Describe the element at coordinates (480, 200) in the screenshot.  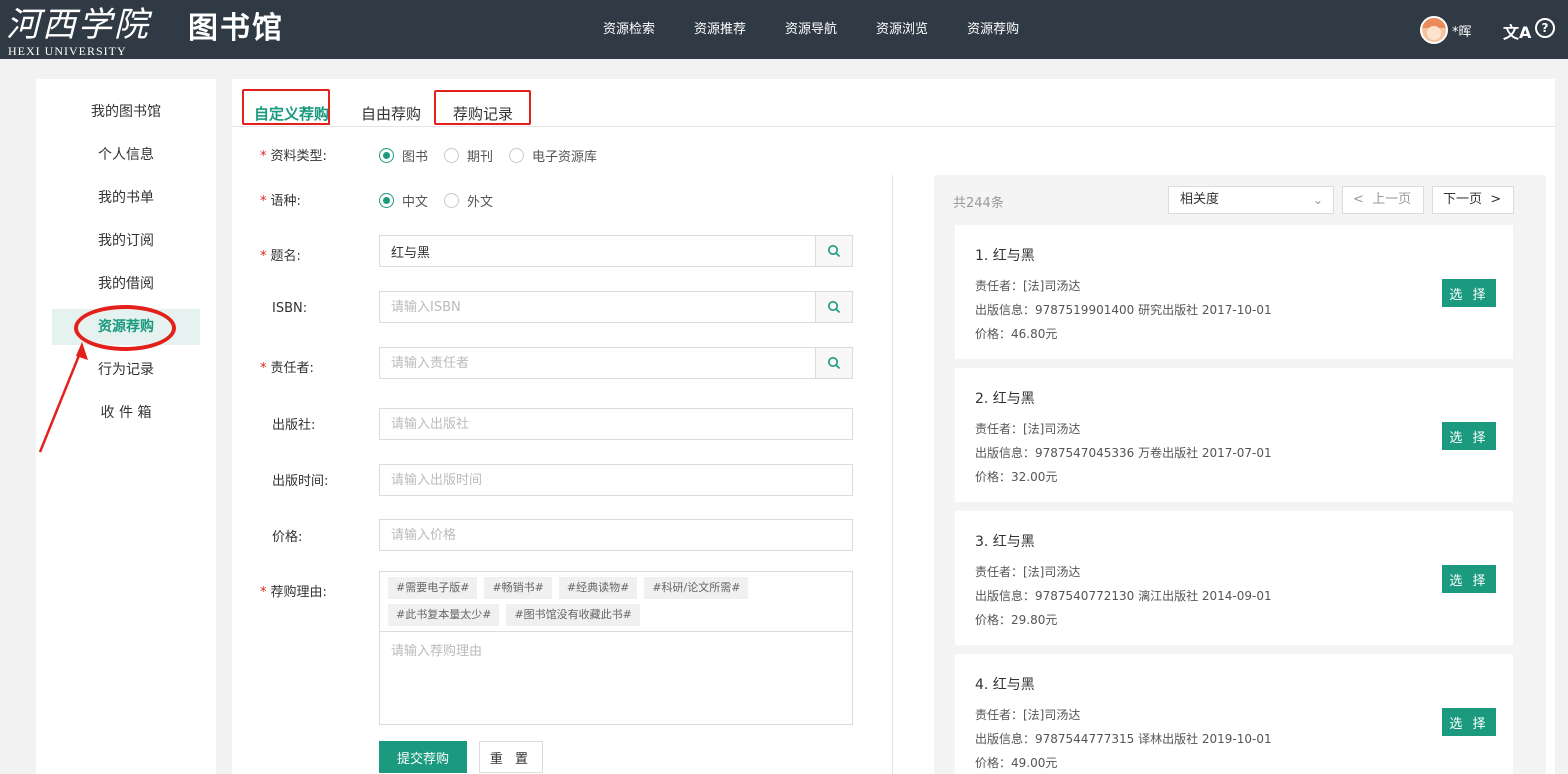
I see `radio-foreign-label: 外文` at that location.